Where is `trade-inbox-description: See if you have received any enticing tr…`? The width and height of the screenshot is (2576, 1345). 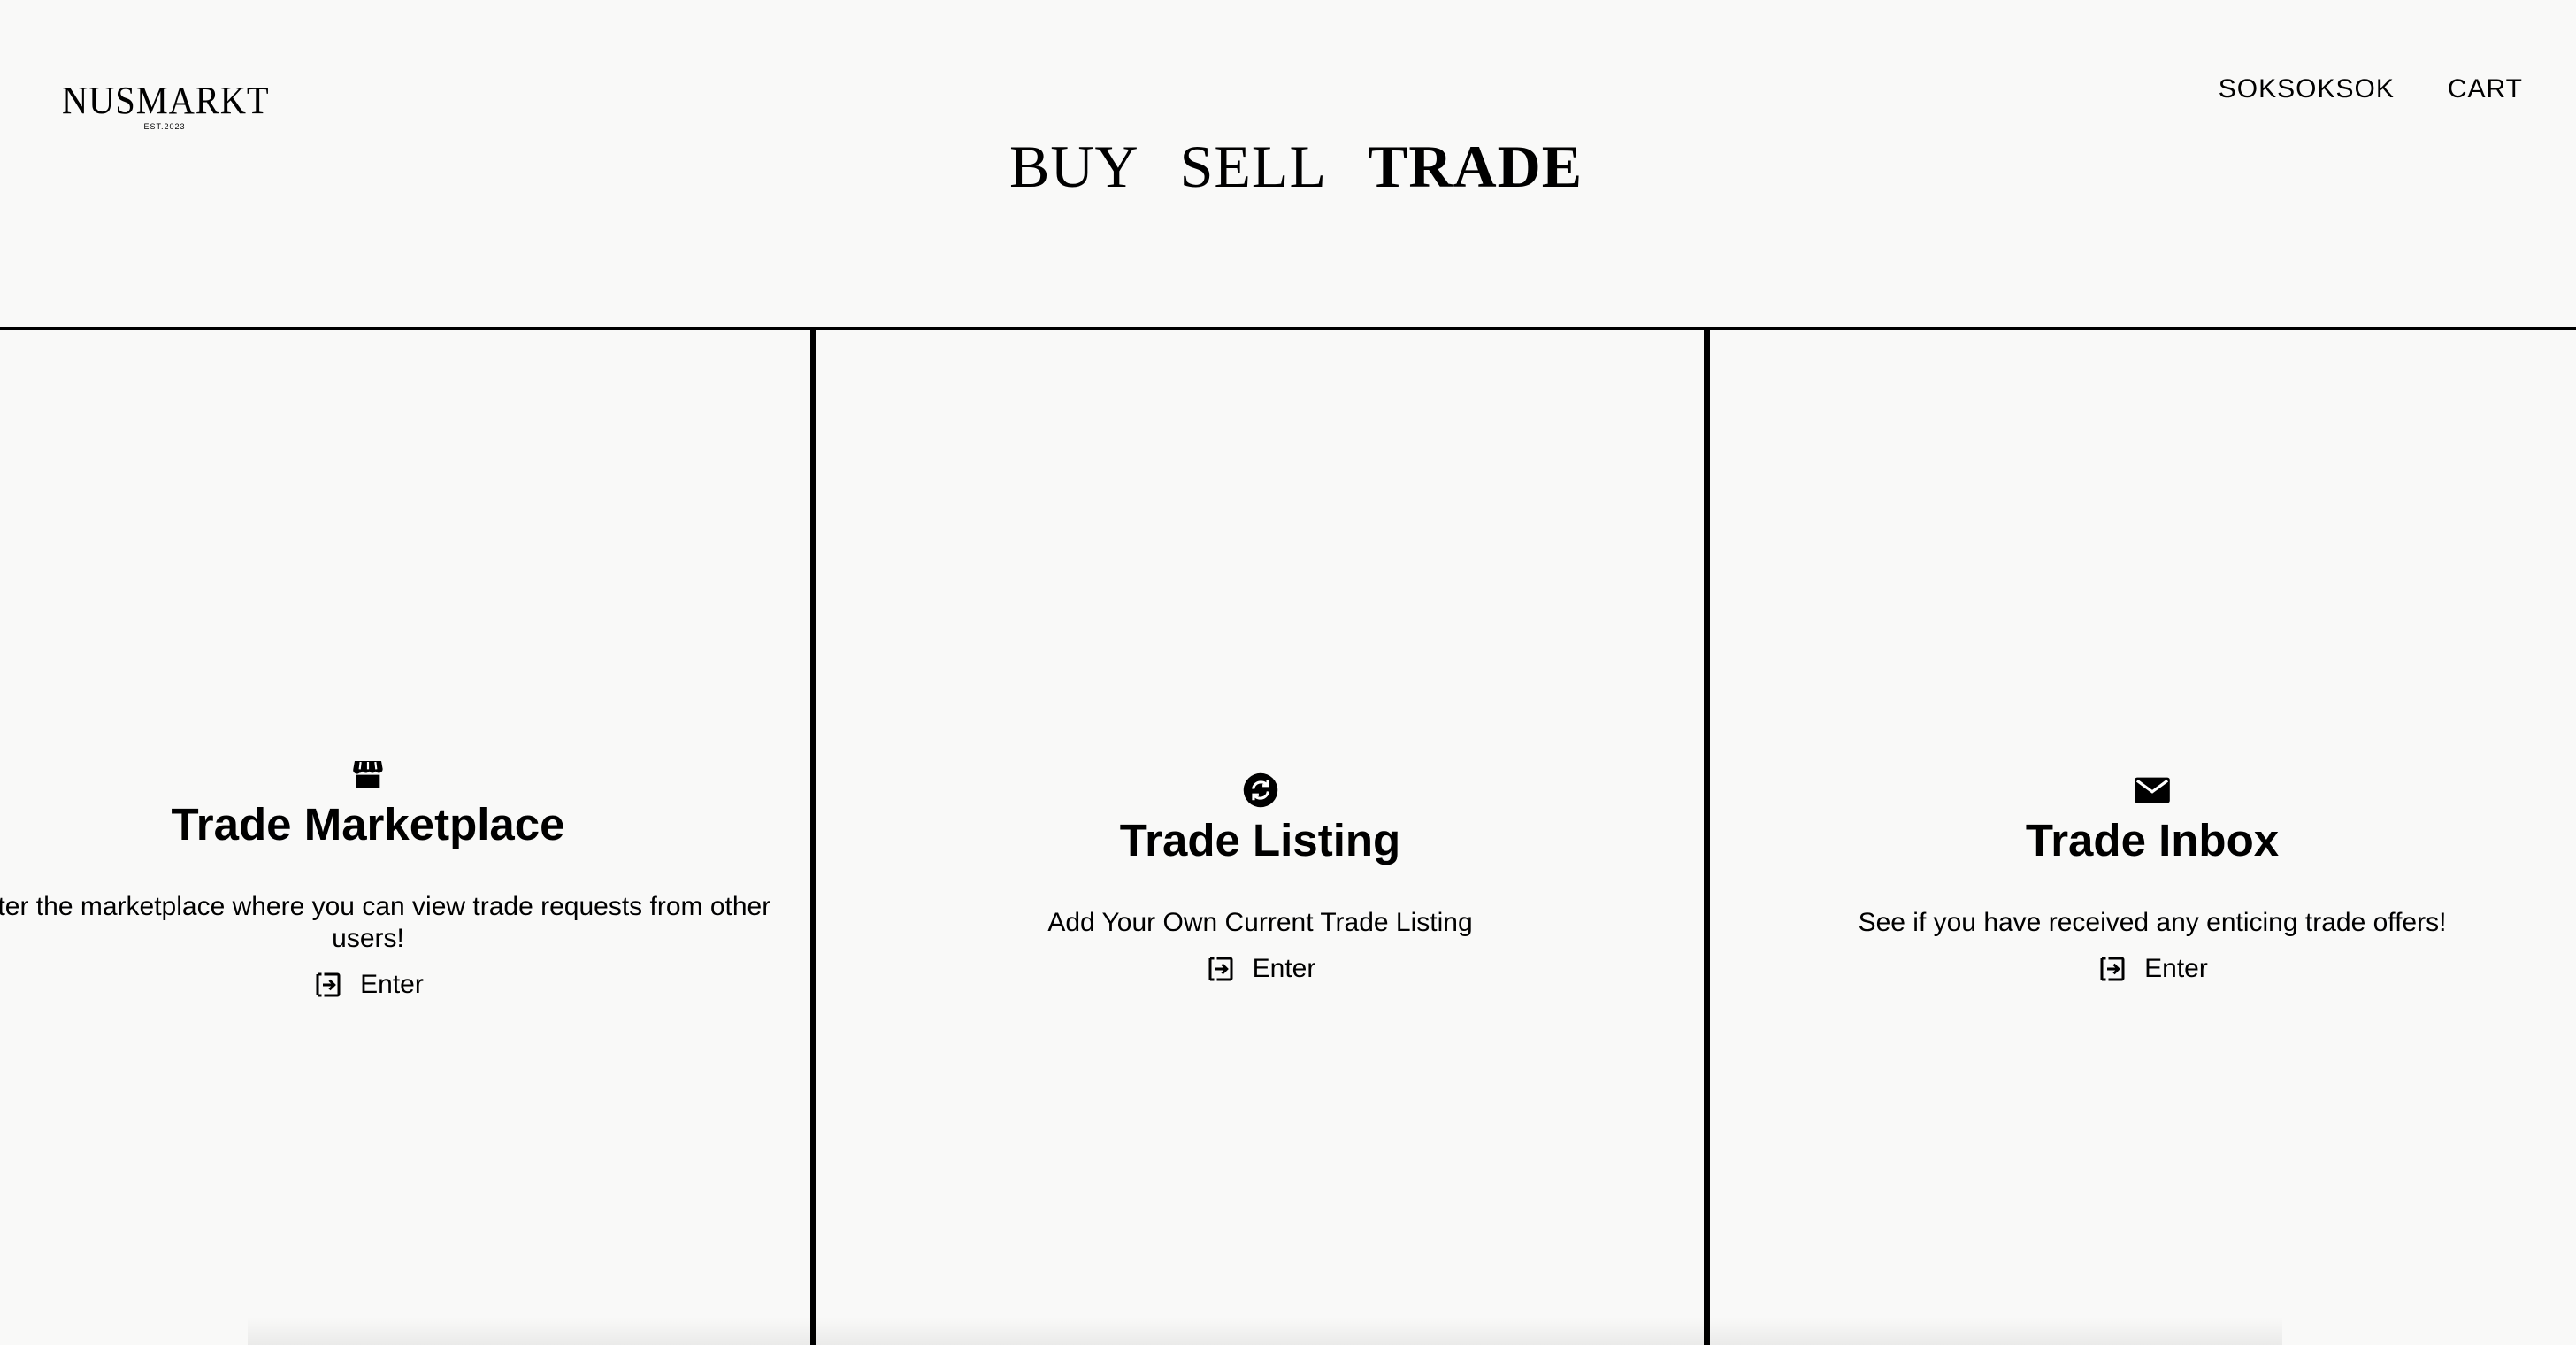 trade-inbox-description: See if you have received any enticing tr… is located at coordinates (2152, 922).